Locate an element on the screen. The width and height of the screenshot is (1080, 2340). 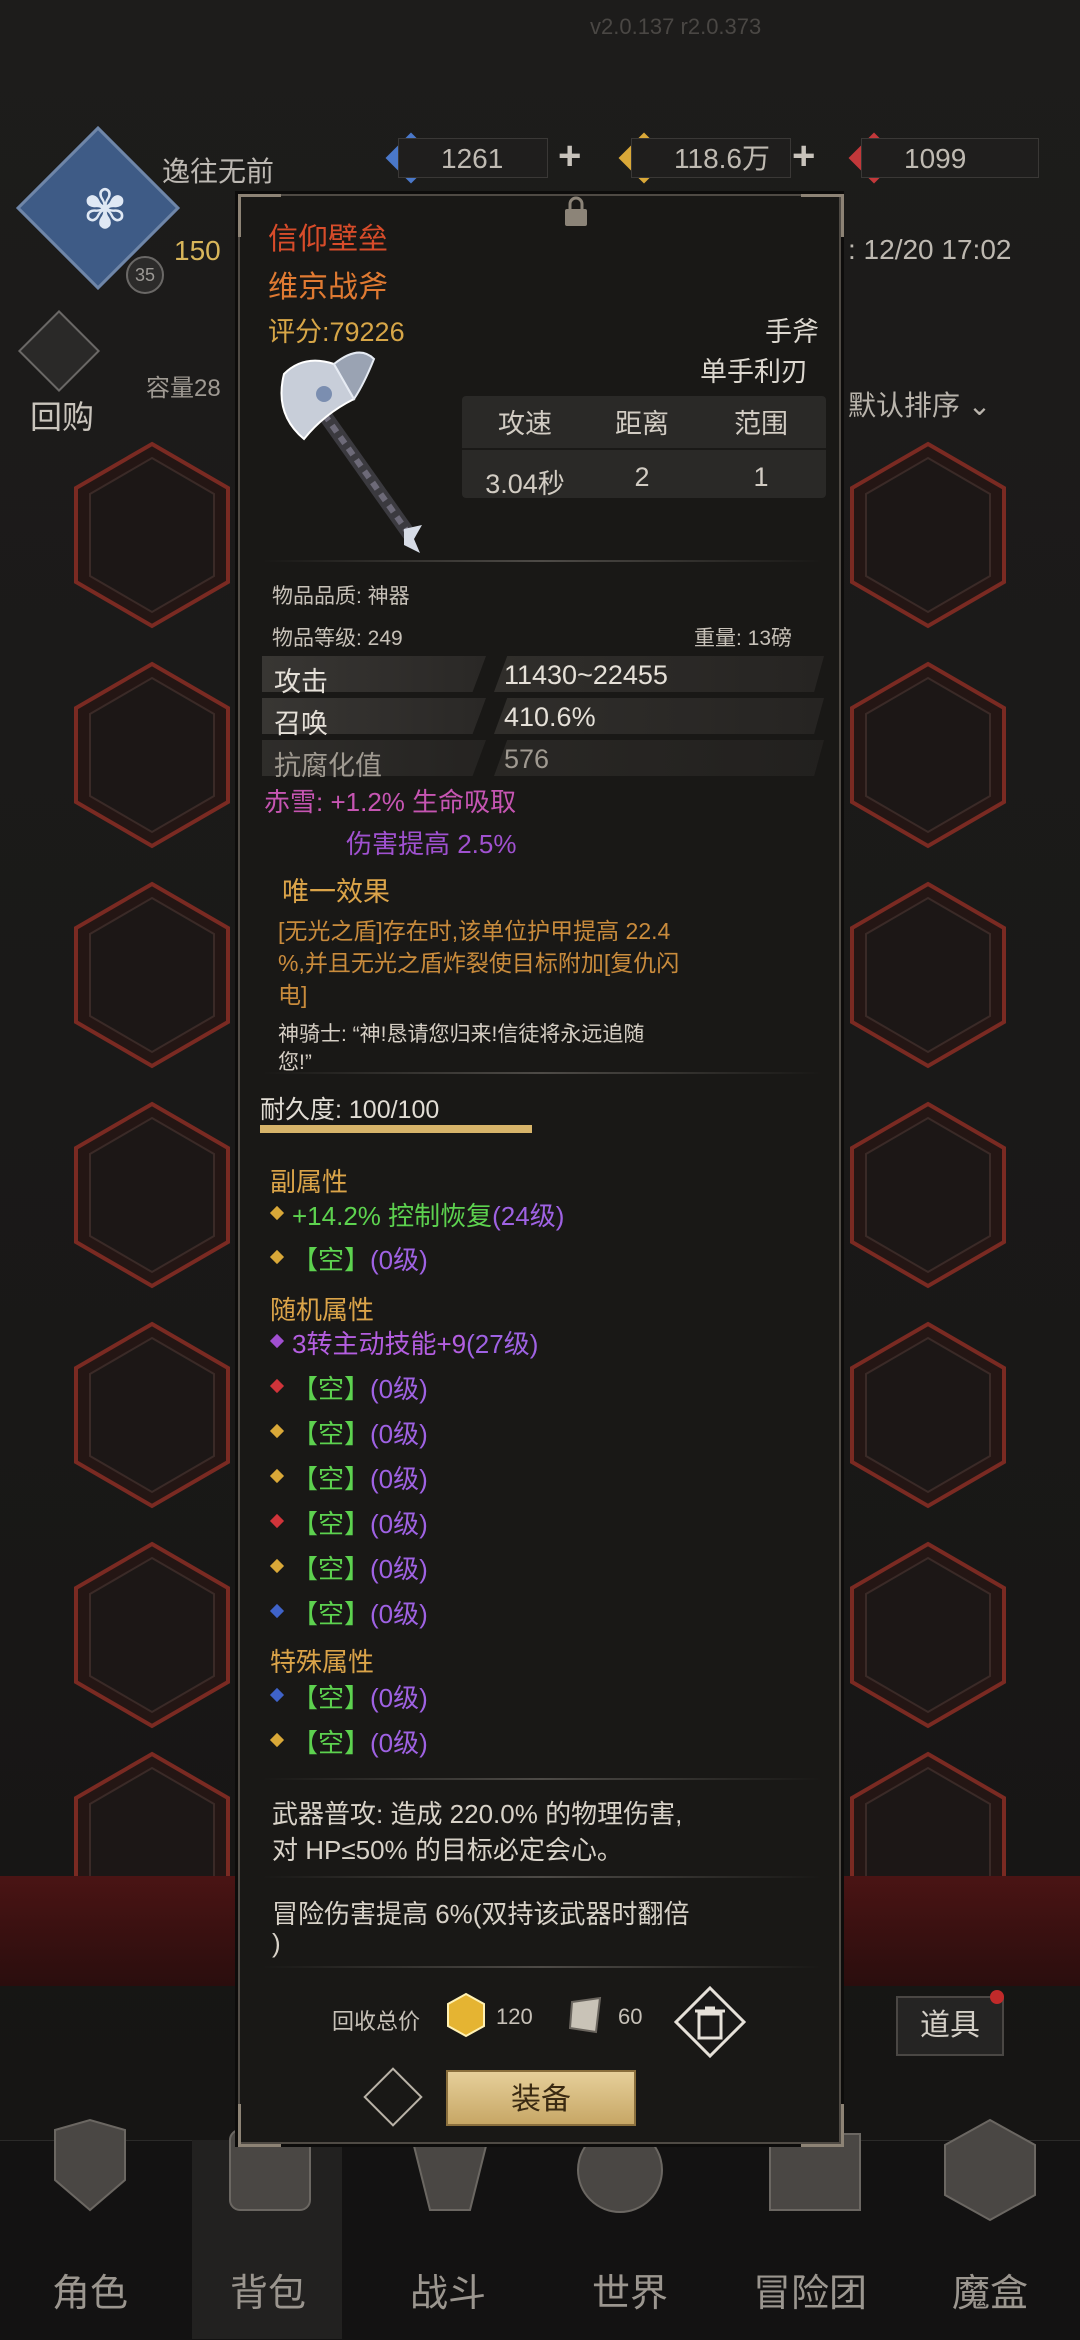
attribute-name: 抗腐化值 is located at coordinates (328, 766).